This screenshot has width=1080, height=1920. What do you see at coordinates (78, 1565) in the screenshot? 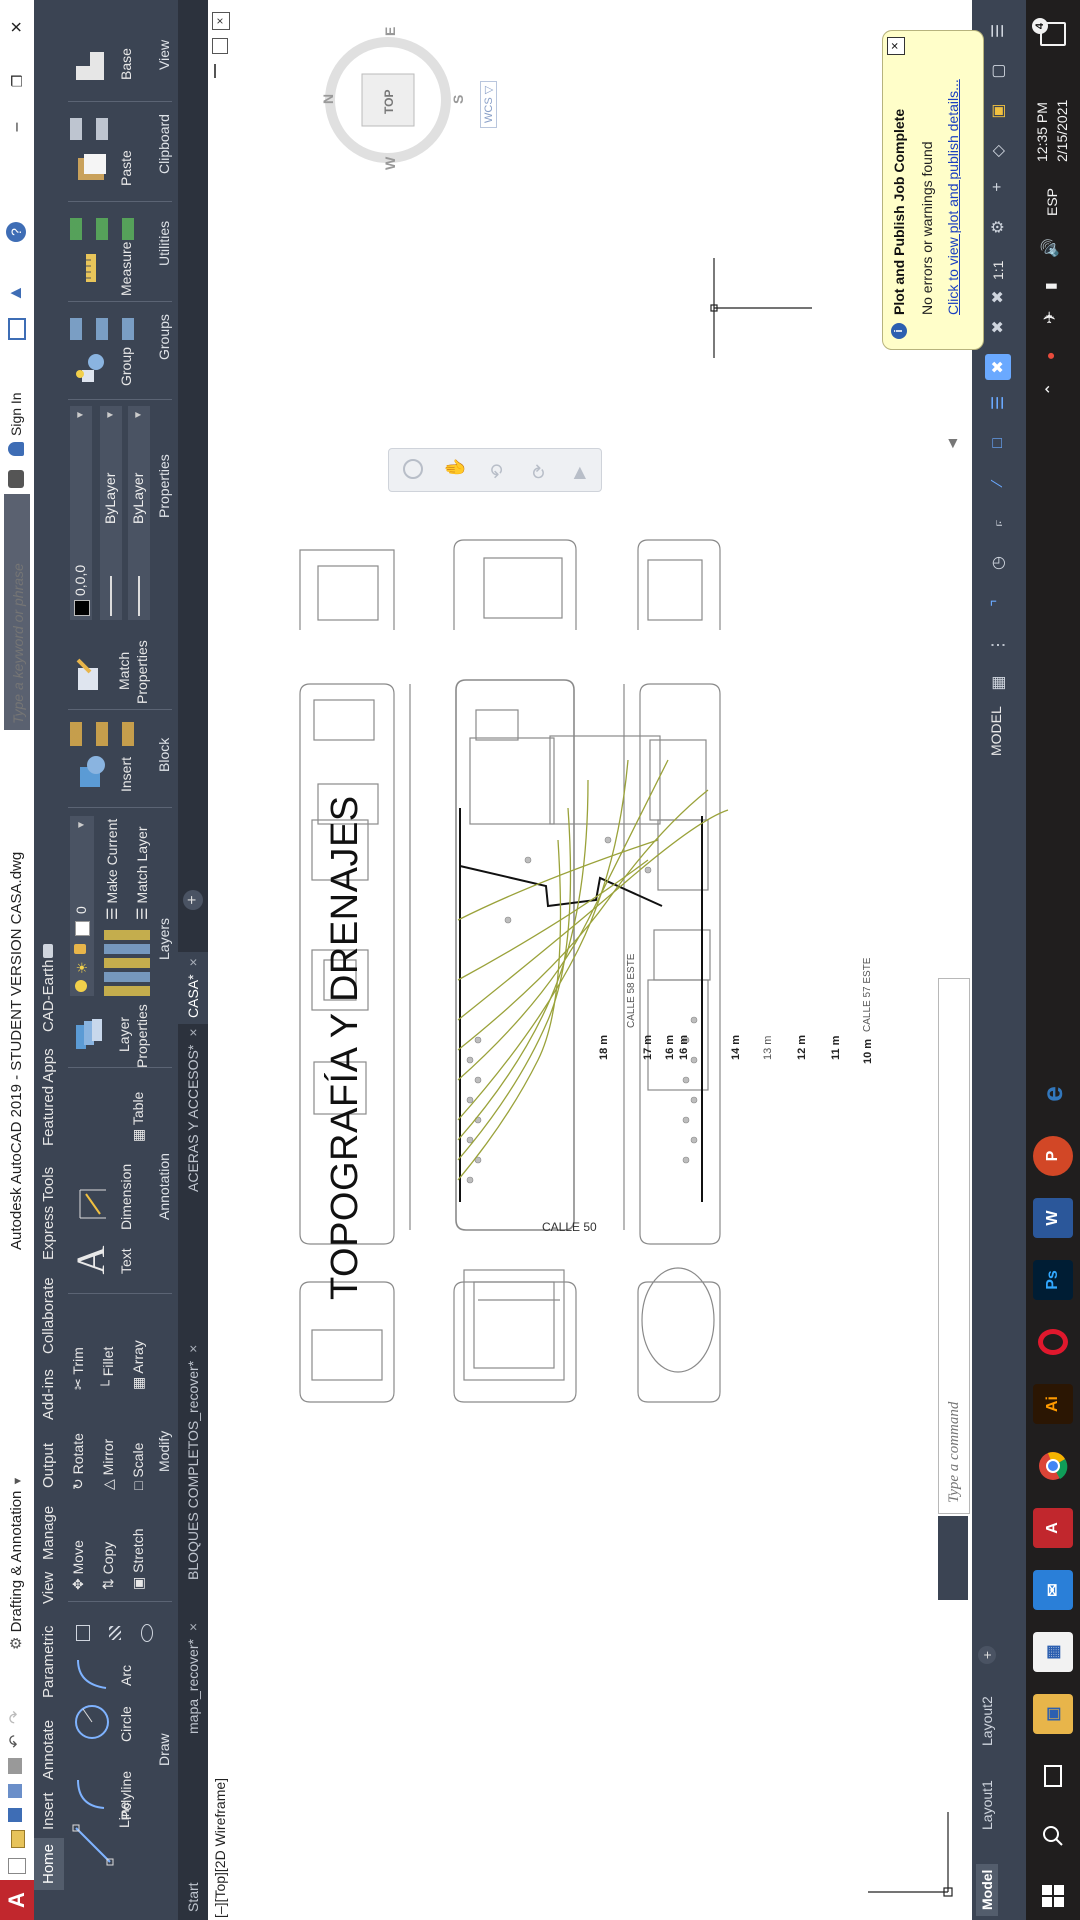
I see `move-button: ✥ Move` at bounding box center [78, 1565].